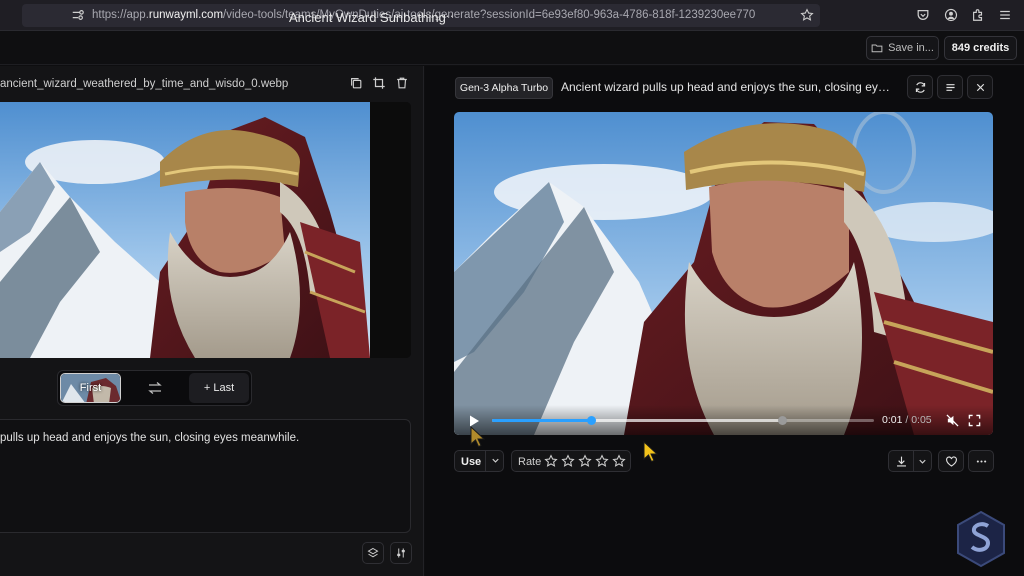 This screenshot has height=576, width=1024. I want to click on first-label: First, so click(90, 388).